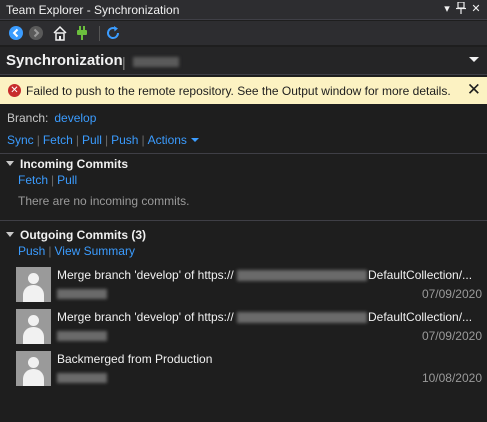 This screenshot has height=422, width=487. I want to click on branch-info: Branch: develop, so click(51, 118).